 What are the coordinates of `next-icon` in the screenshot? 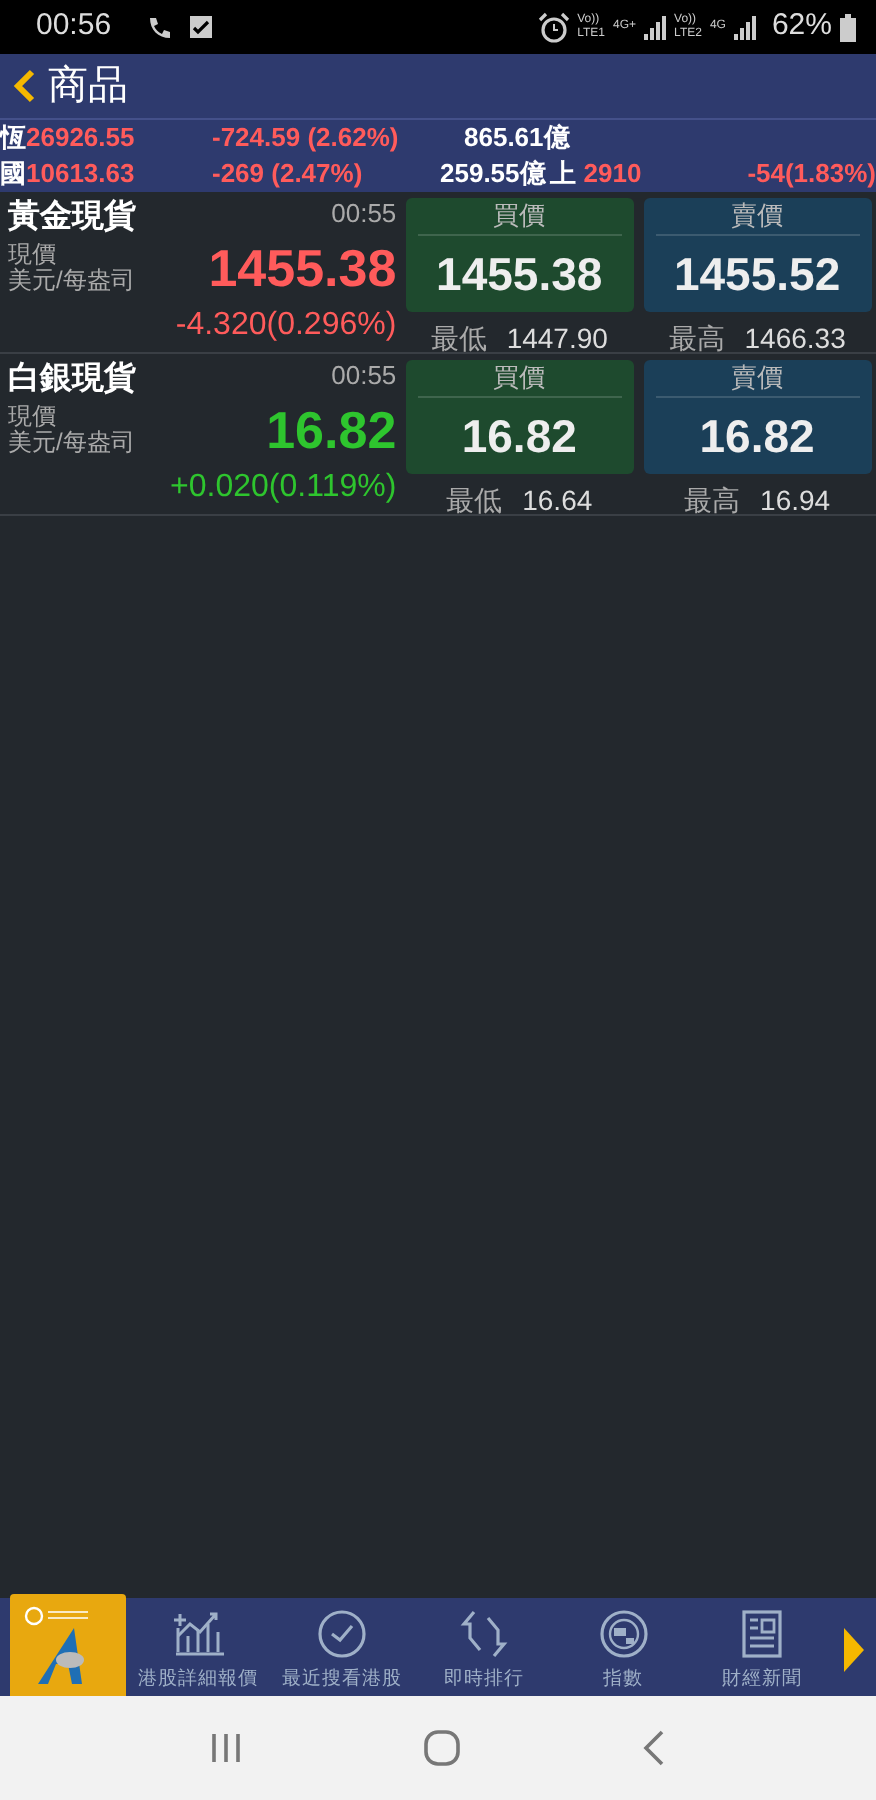 It's located at (854, 1650).